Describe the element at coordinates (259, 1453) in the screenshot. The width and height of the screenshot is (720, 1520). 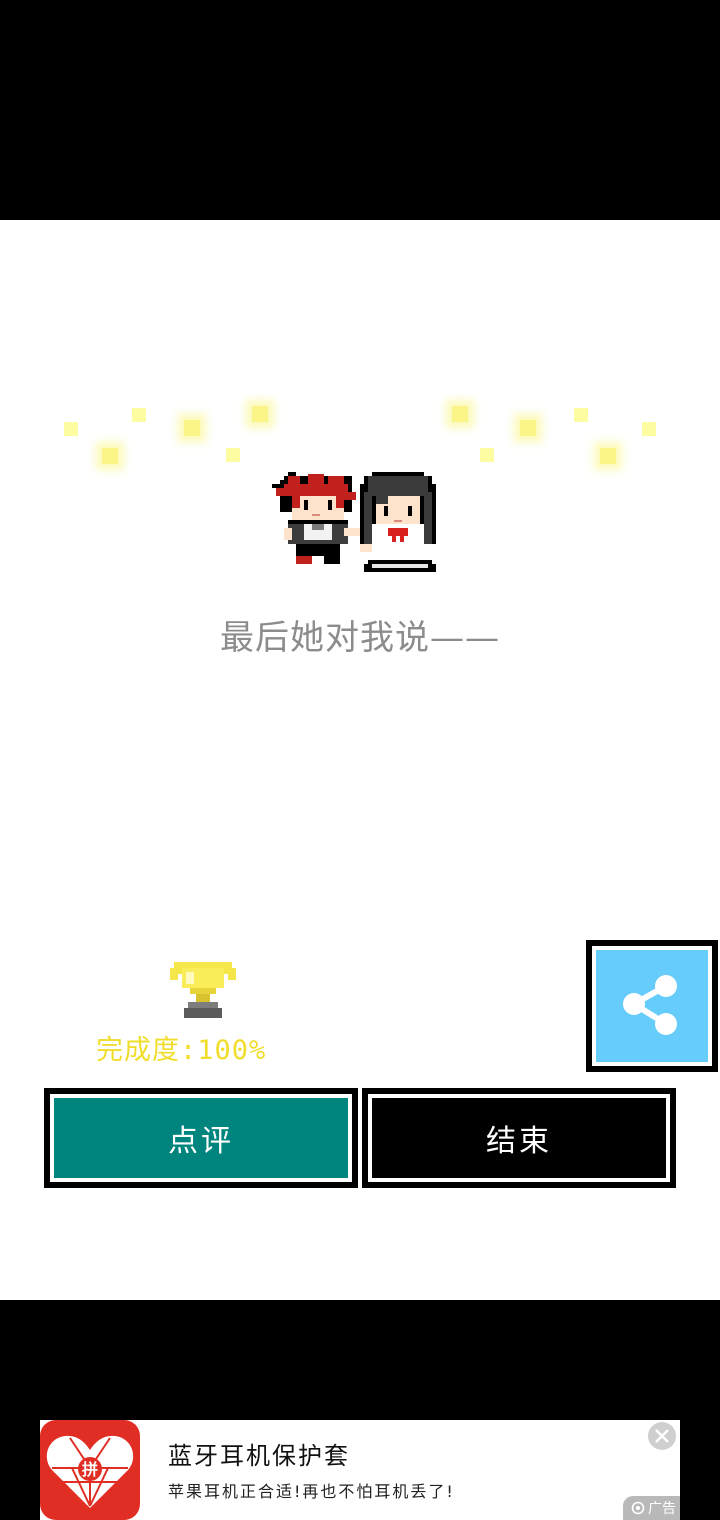
I see `ad-title: 蓝牙耳机保护套` at that location.